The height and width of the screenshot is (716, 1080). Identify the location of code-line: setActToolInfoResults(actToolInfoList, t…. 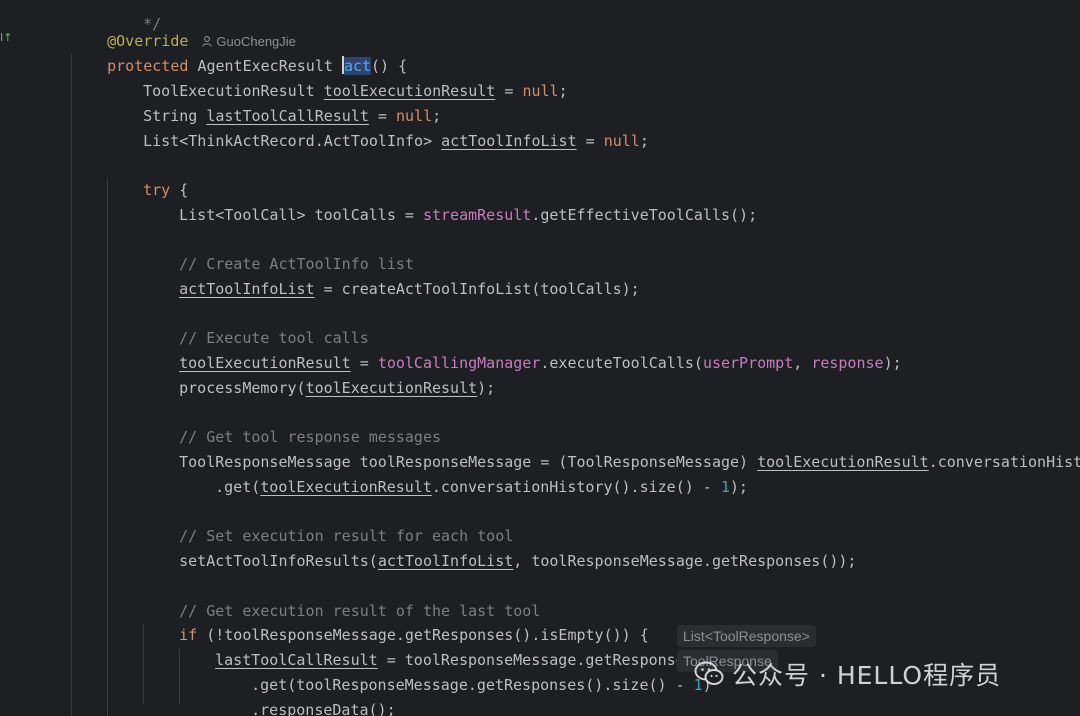
(499, 547).